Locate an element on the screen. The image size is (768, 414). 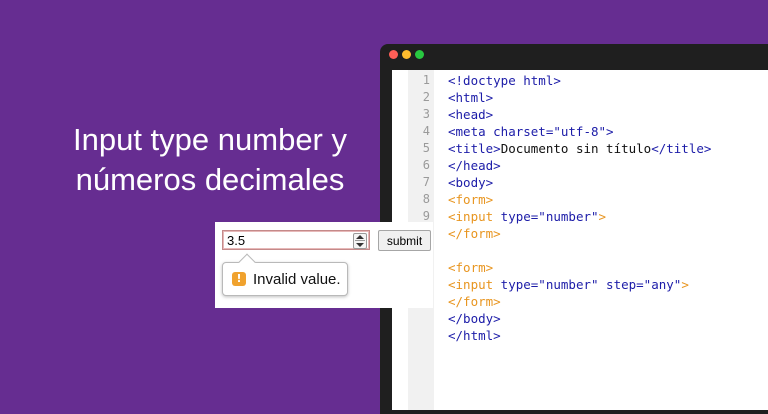
code-text: <meta charset="utf-8"> is located at coordinates (531, 131).